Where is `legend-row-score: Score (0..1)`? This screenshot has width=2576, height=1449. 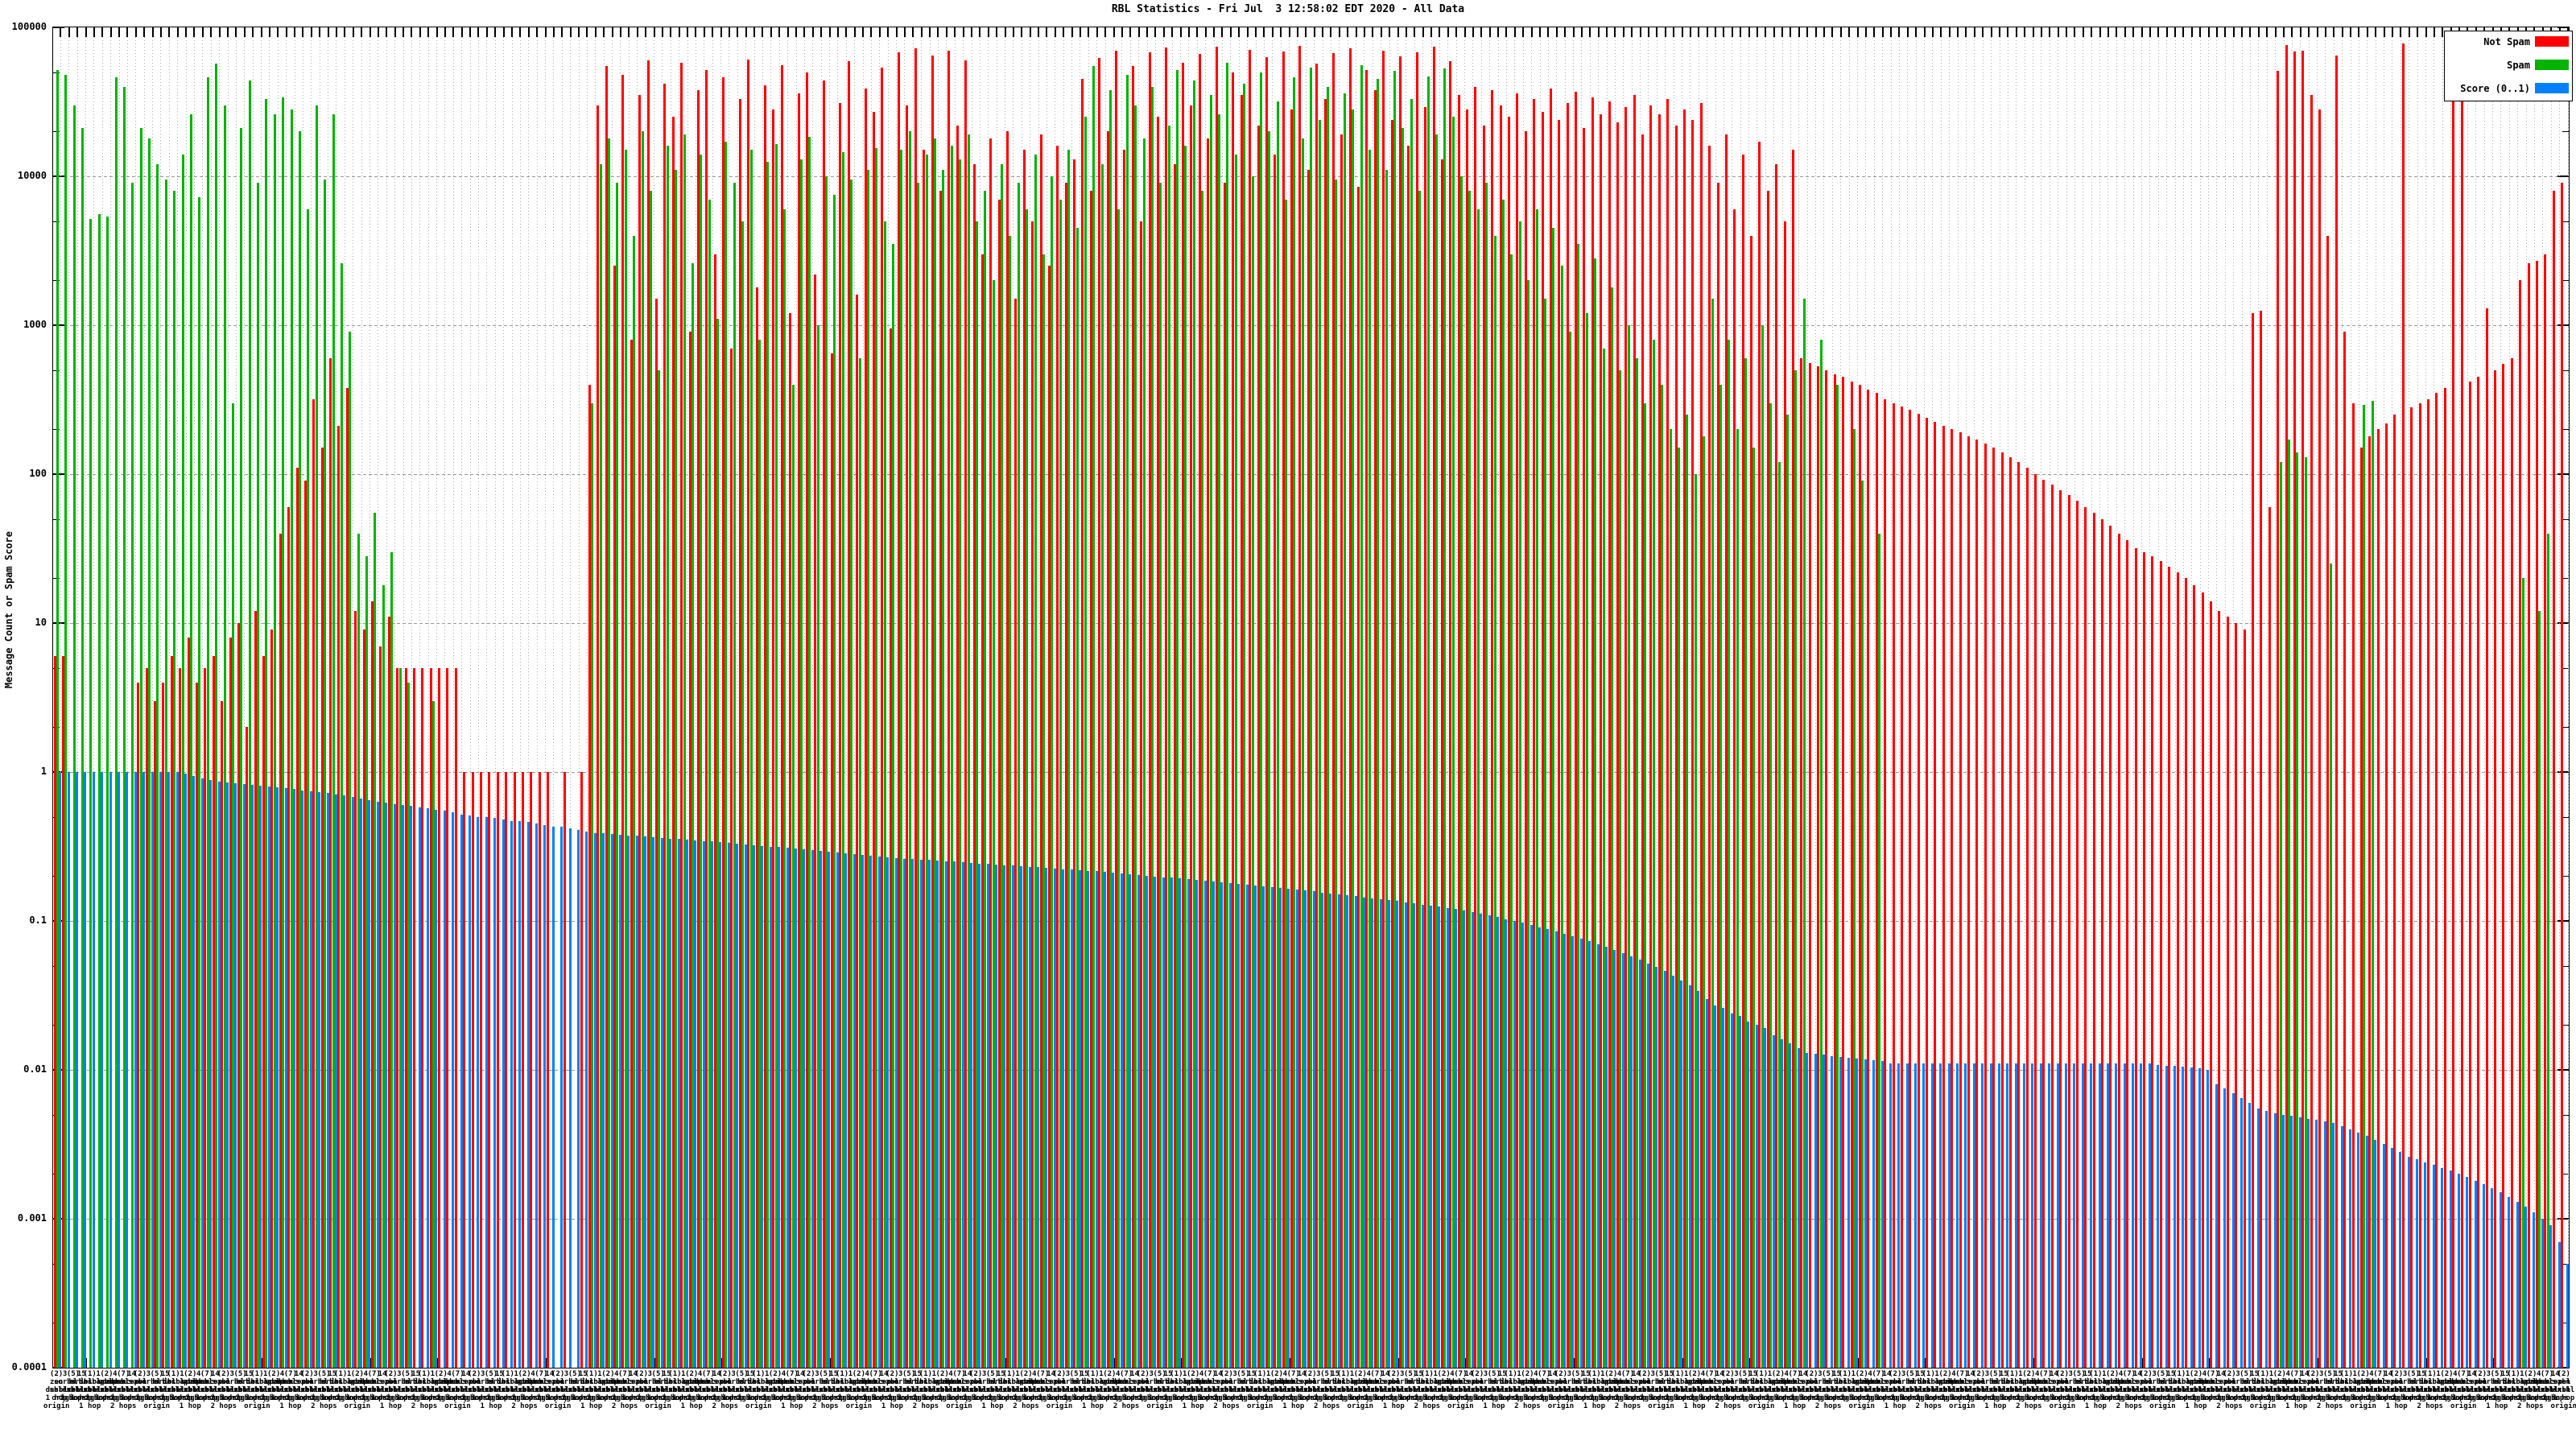
legend-row-score: Score (0..1) is located at coordinates (2508, 88).